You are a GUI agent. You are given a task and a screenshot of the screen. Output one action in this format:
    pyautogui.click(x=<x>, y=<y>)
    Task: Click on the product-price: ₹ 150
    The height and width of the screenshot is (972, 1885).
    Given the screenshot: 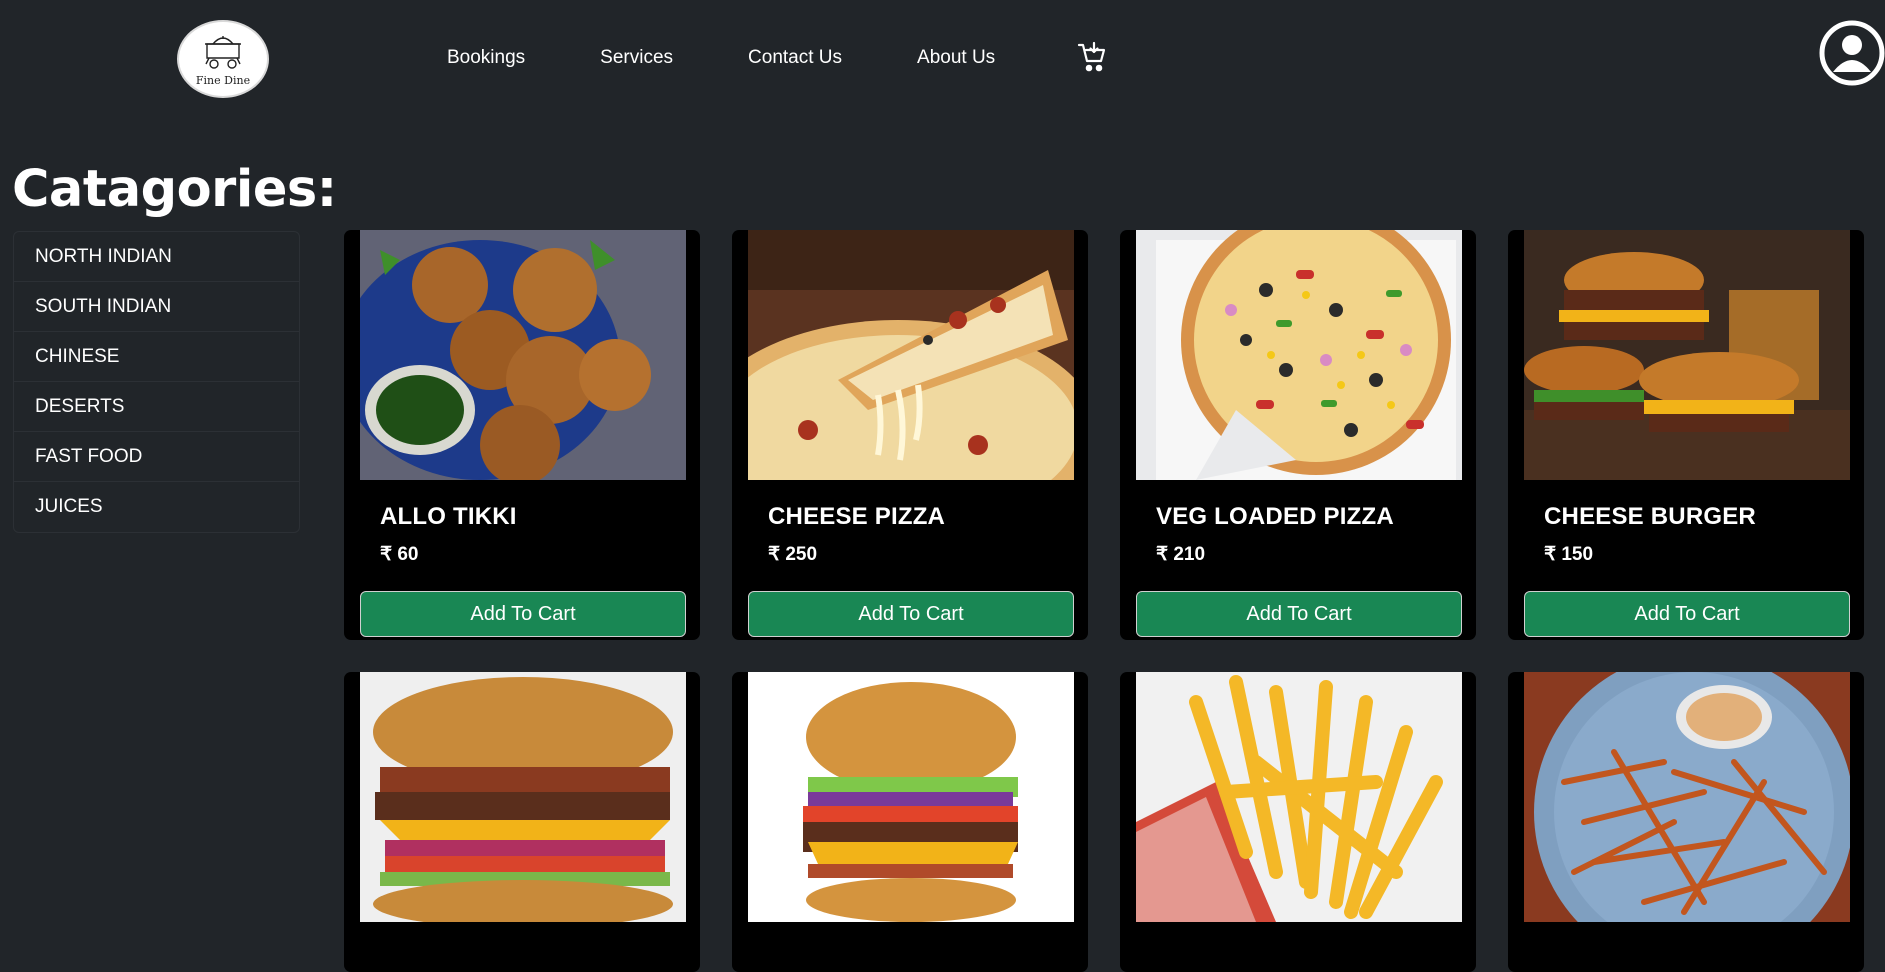 What is the action you would take?
    pyautogui.click(x=1569, y=554)
    